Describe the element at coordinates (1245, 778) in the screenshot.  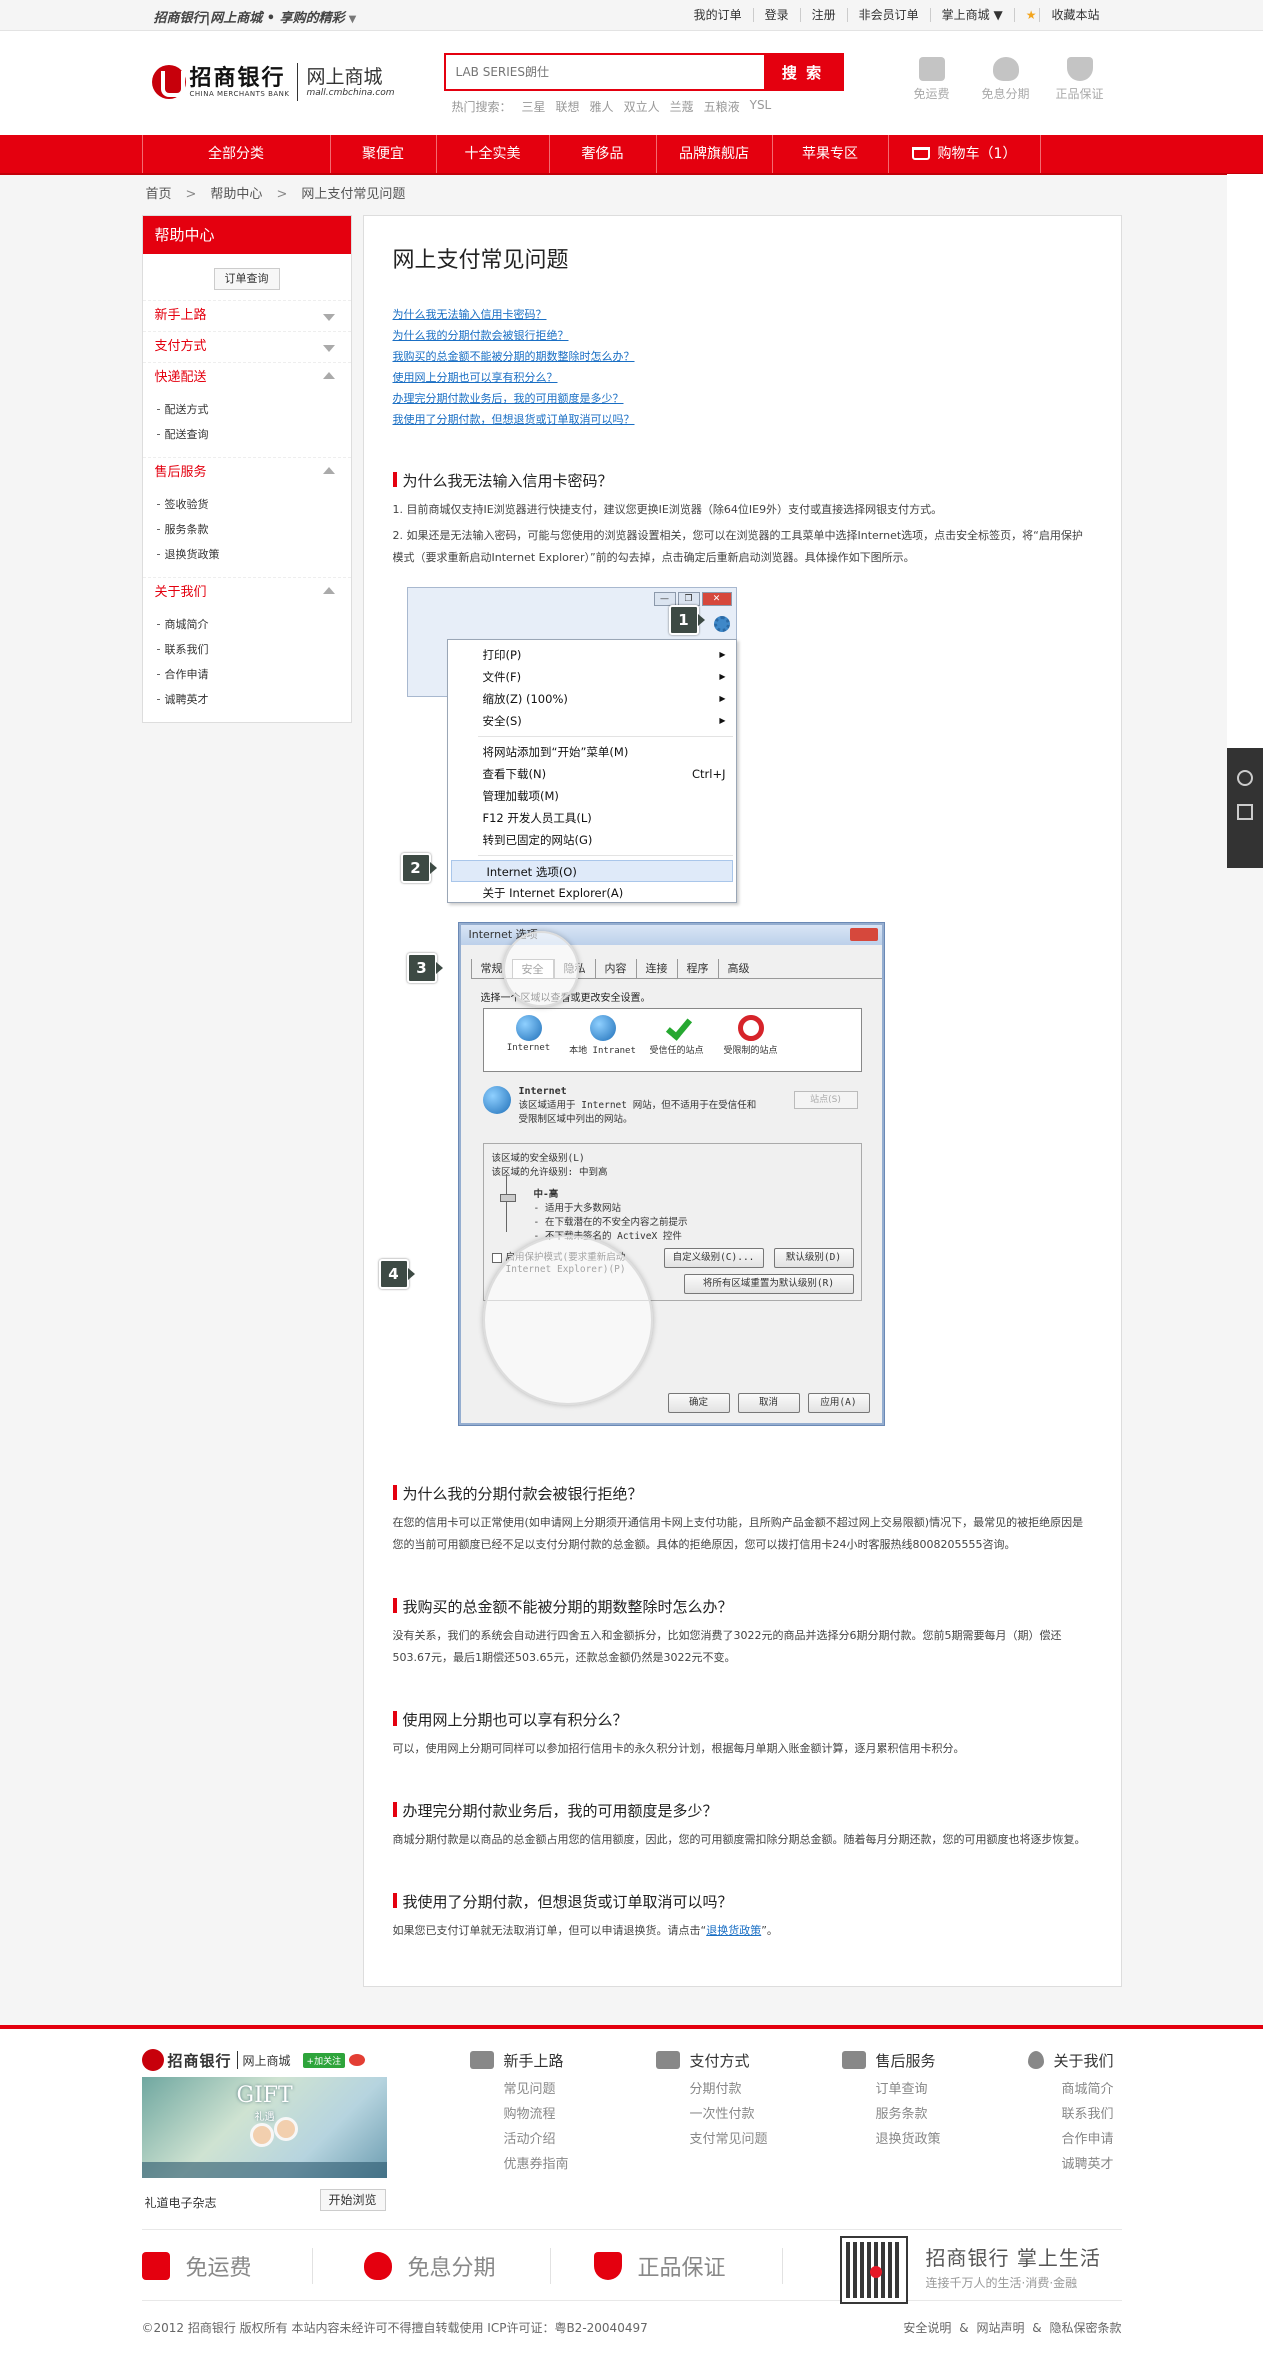
I see `history-icon` at that location.